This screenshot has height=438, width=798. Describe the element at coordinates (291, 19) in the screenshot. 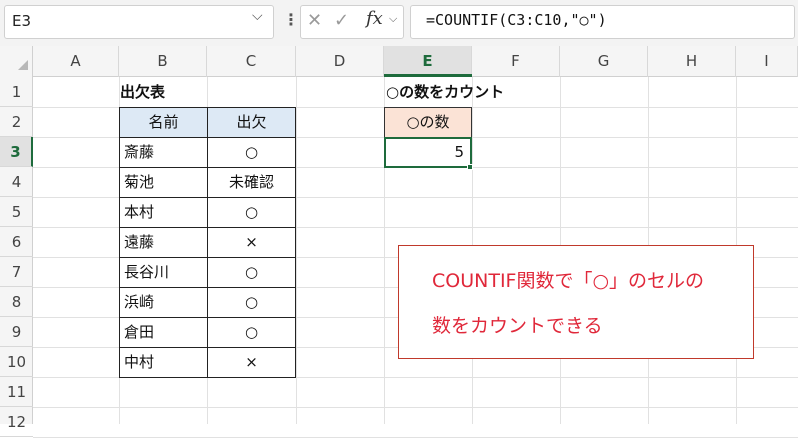

I see `more-options-icon: ⋮` at that location.